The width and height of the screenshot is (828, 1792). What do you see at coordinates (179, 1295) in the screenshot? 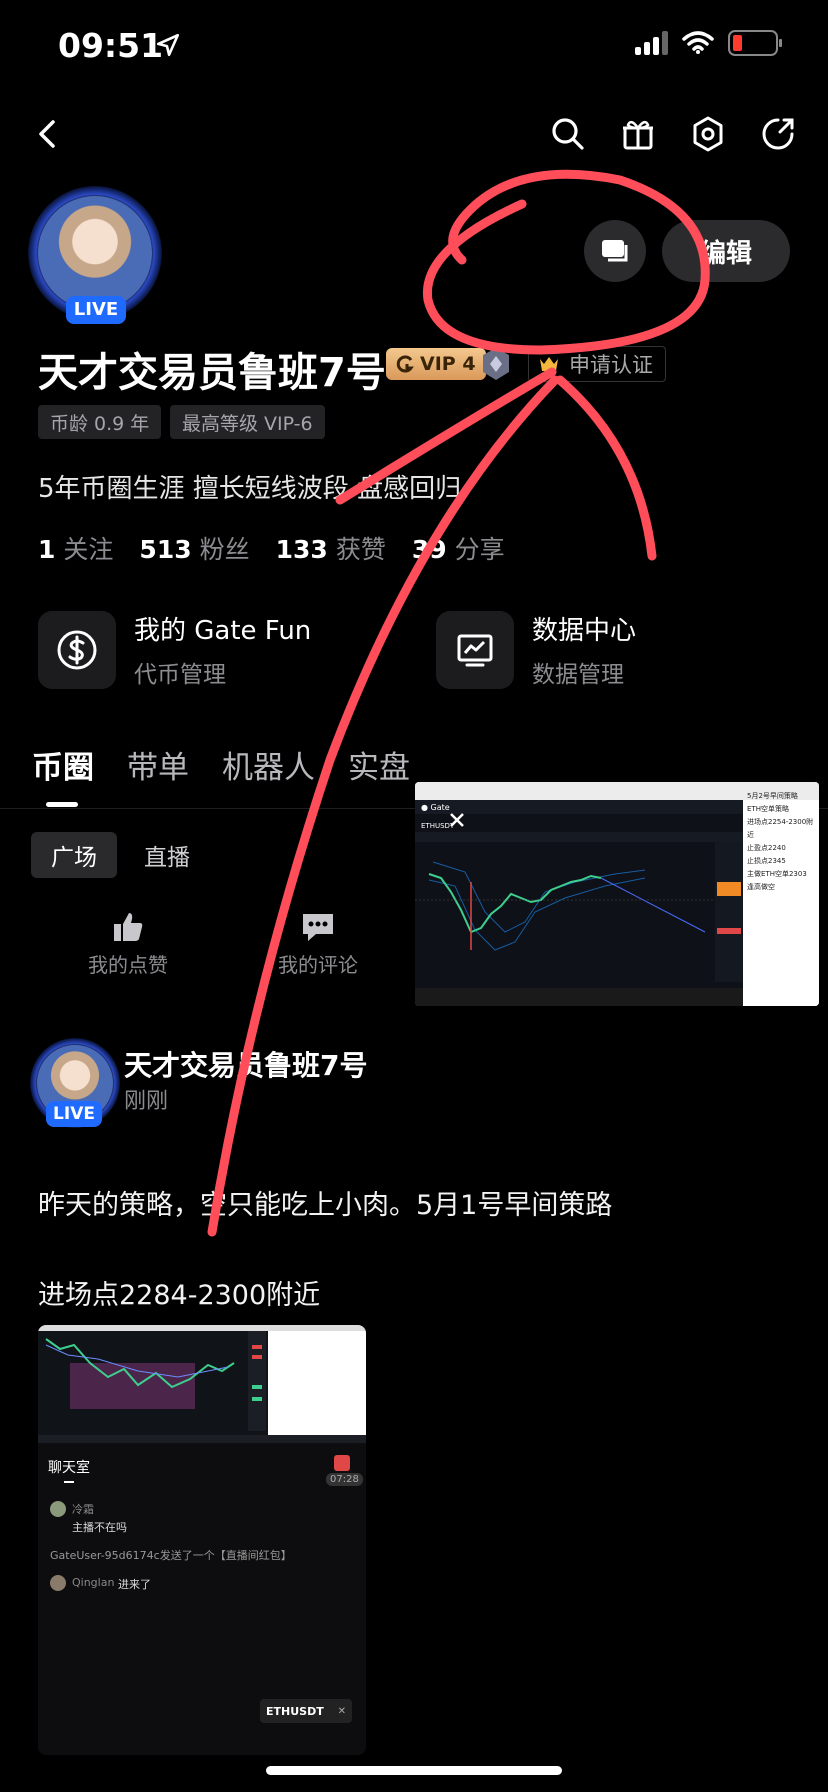
I see `post-line: 进场点2284-2300附近` at bounding box center [179, 1295].